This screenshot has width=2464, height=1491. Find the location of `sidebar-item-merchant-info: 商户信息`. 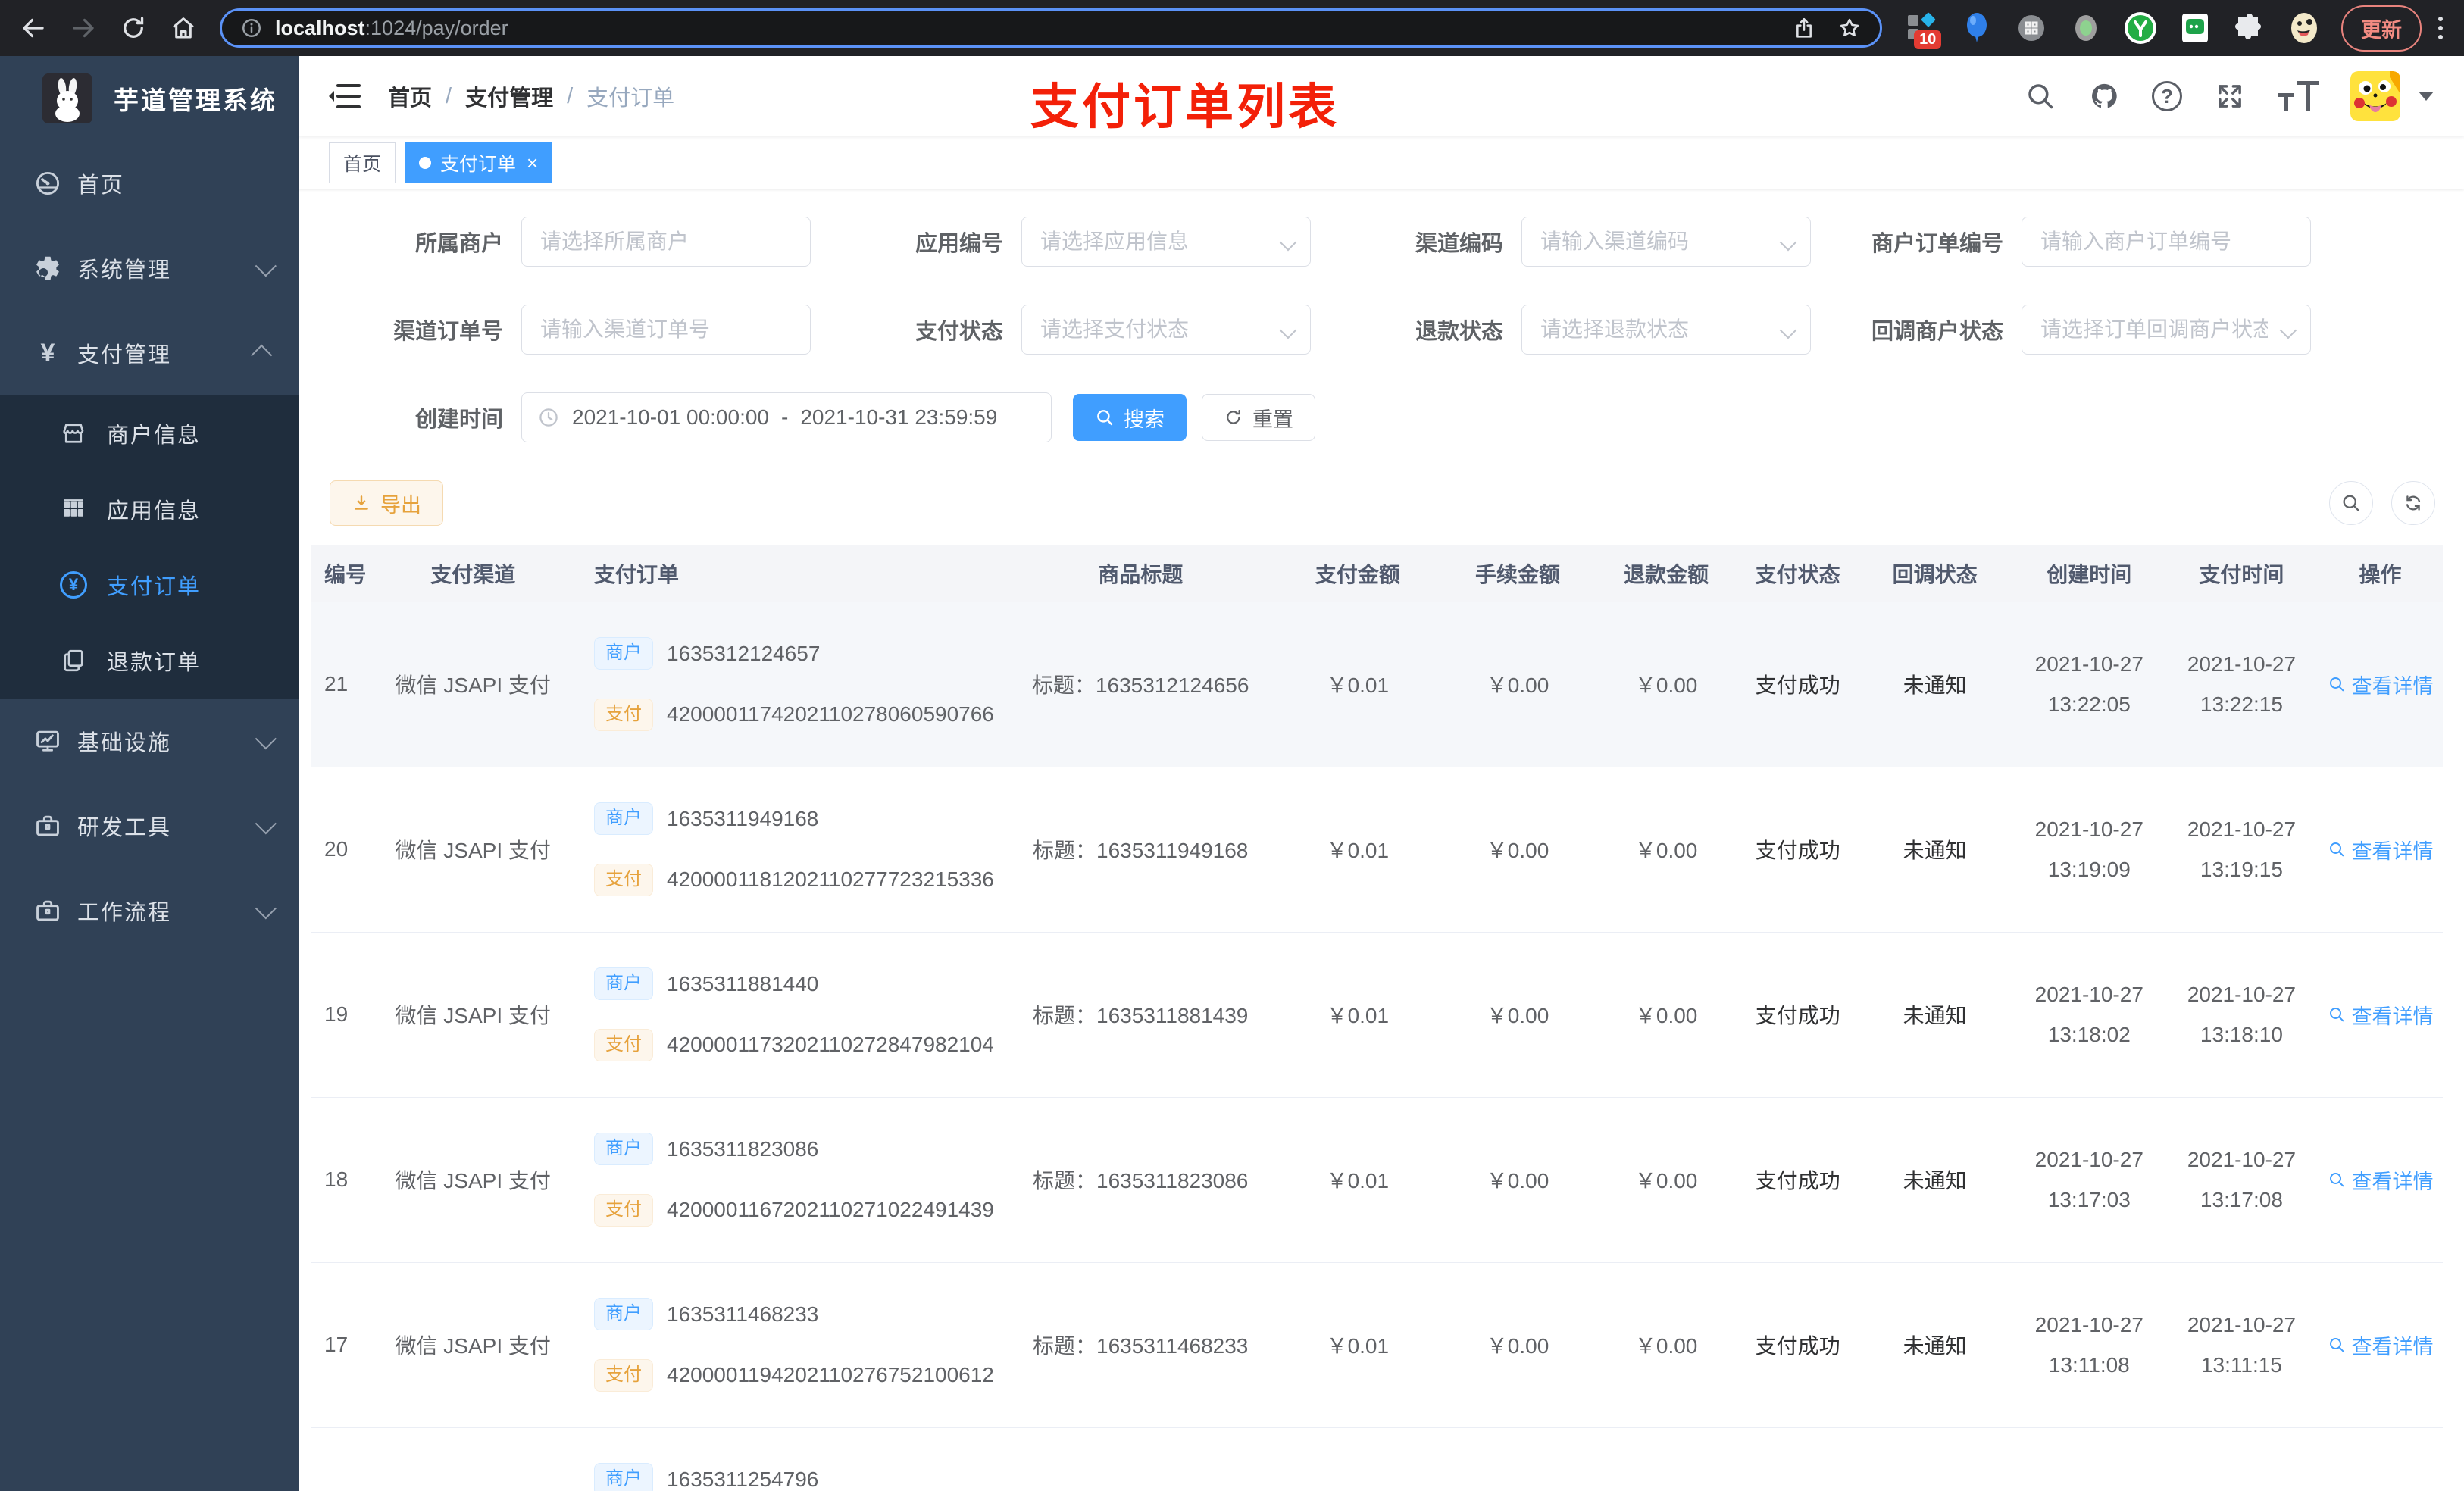

sidebar-item-merchant-info: 商户信息 is located at coordinates (149, 433).